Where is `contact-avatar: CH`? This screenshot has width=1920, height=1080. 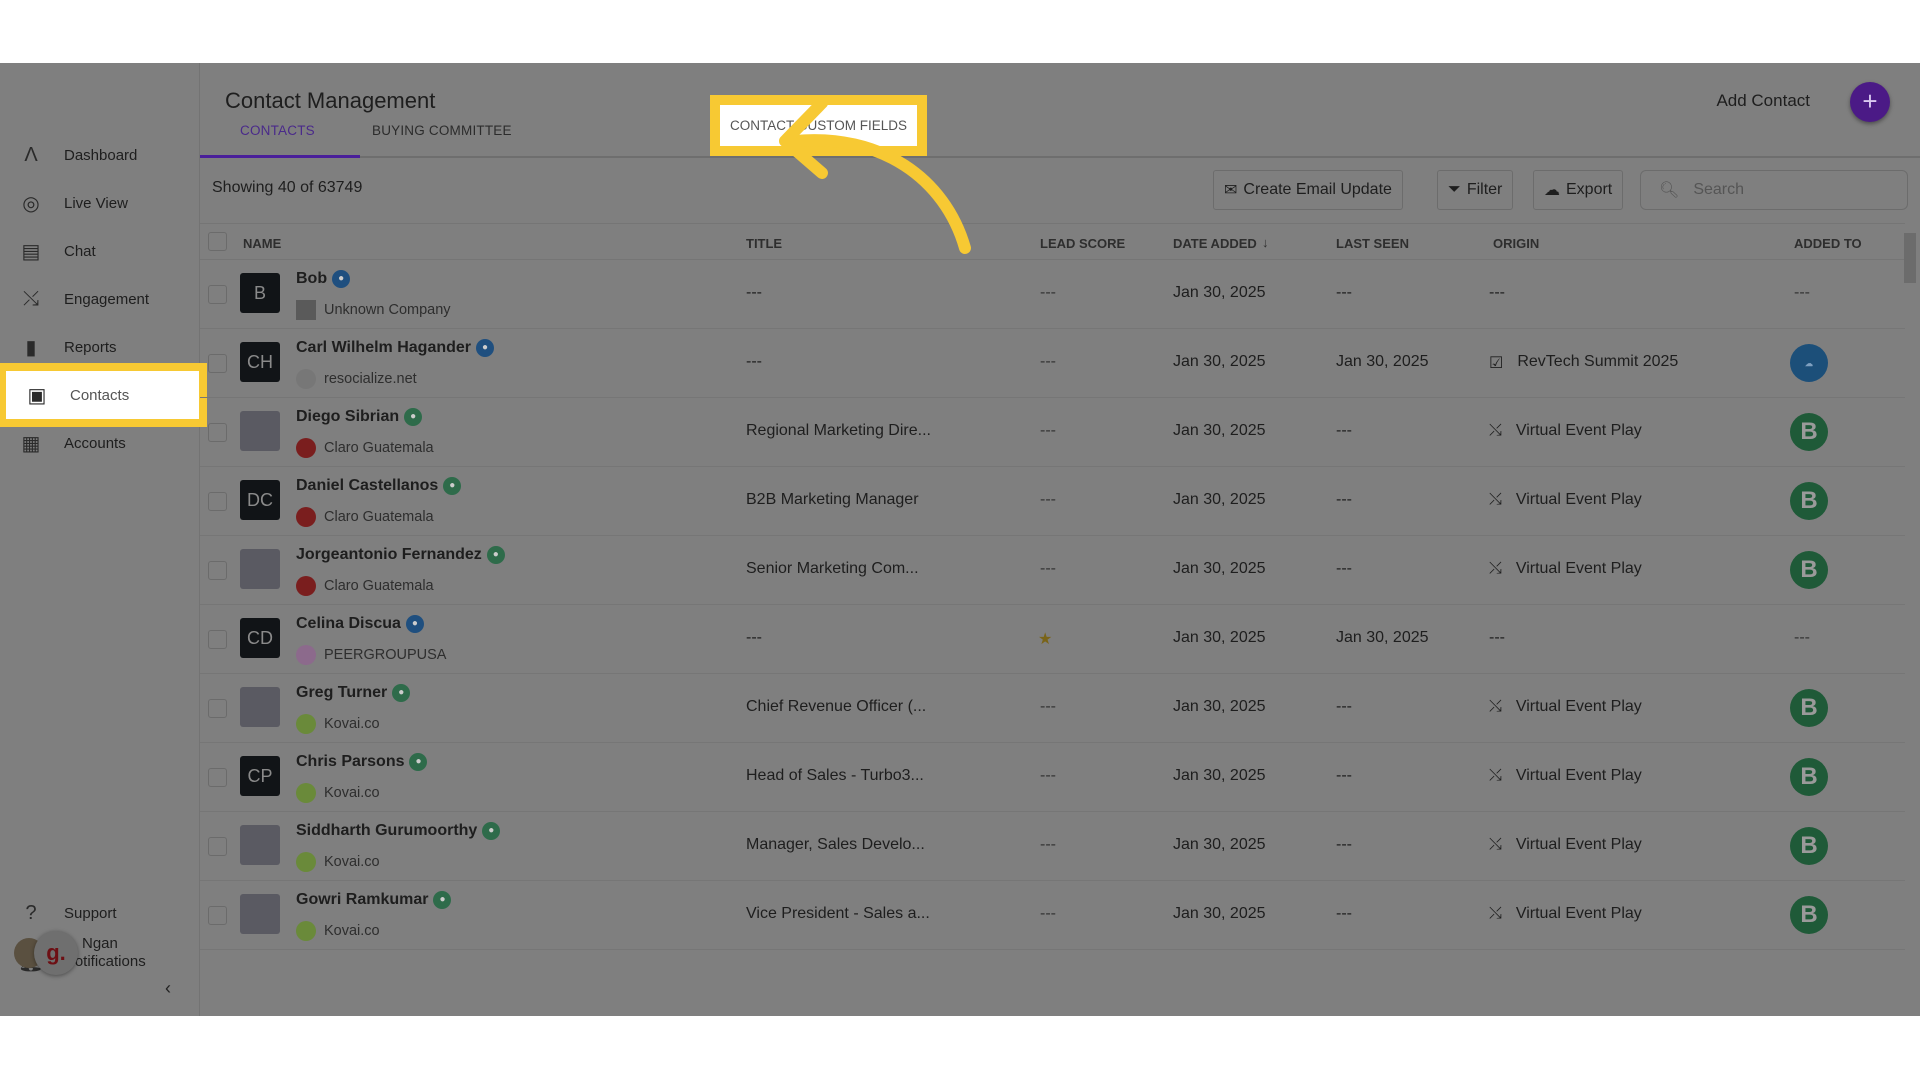
contact-avatar: CH is located at coordinates (260, 362).